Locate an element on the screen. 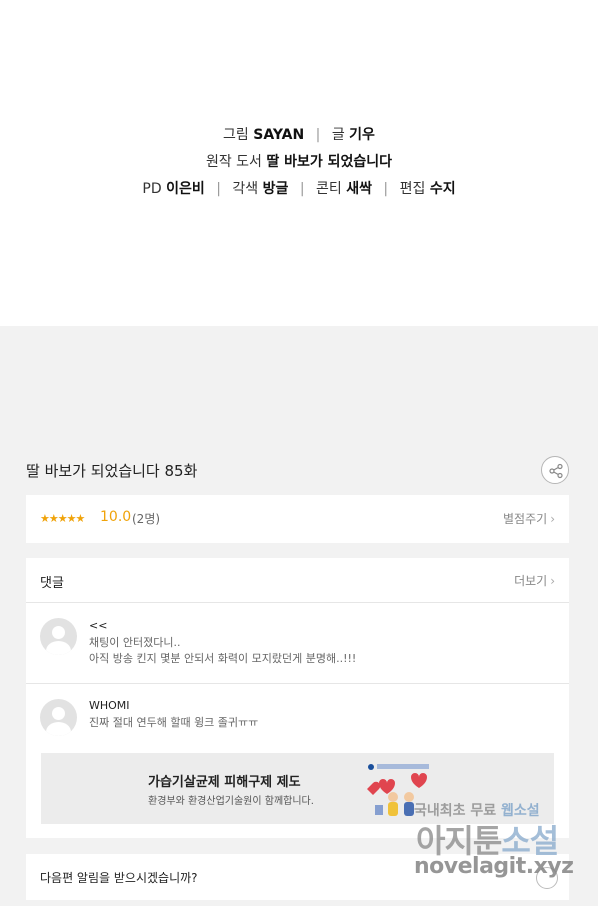 Image resolution: width=598 pixels, height=906 pixels. credit-line-art-story: 그림 SAYAN | 글 기우 is located at coordinates (299, 134).